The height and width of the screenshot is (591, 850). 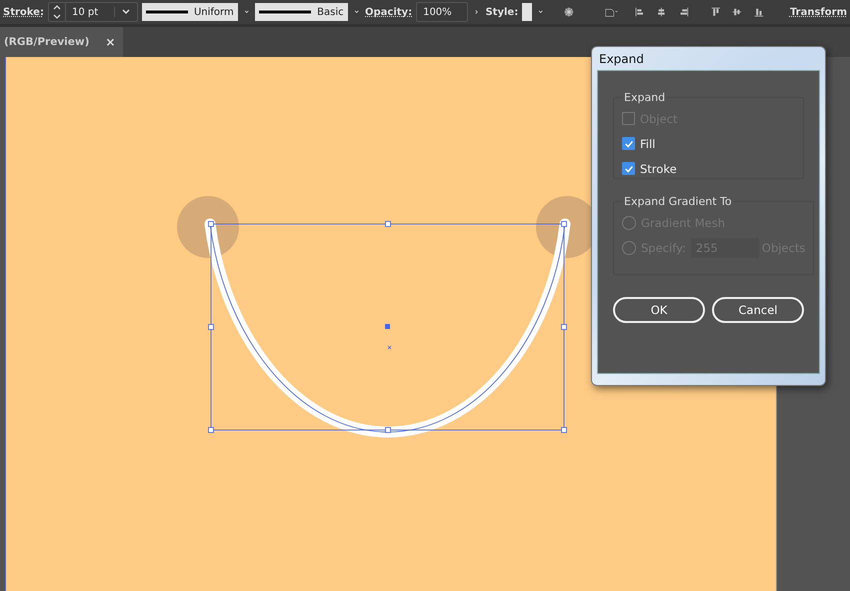 I want to click on style-label: Style:, so click(x=501, y=12).